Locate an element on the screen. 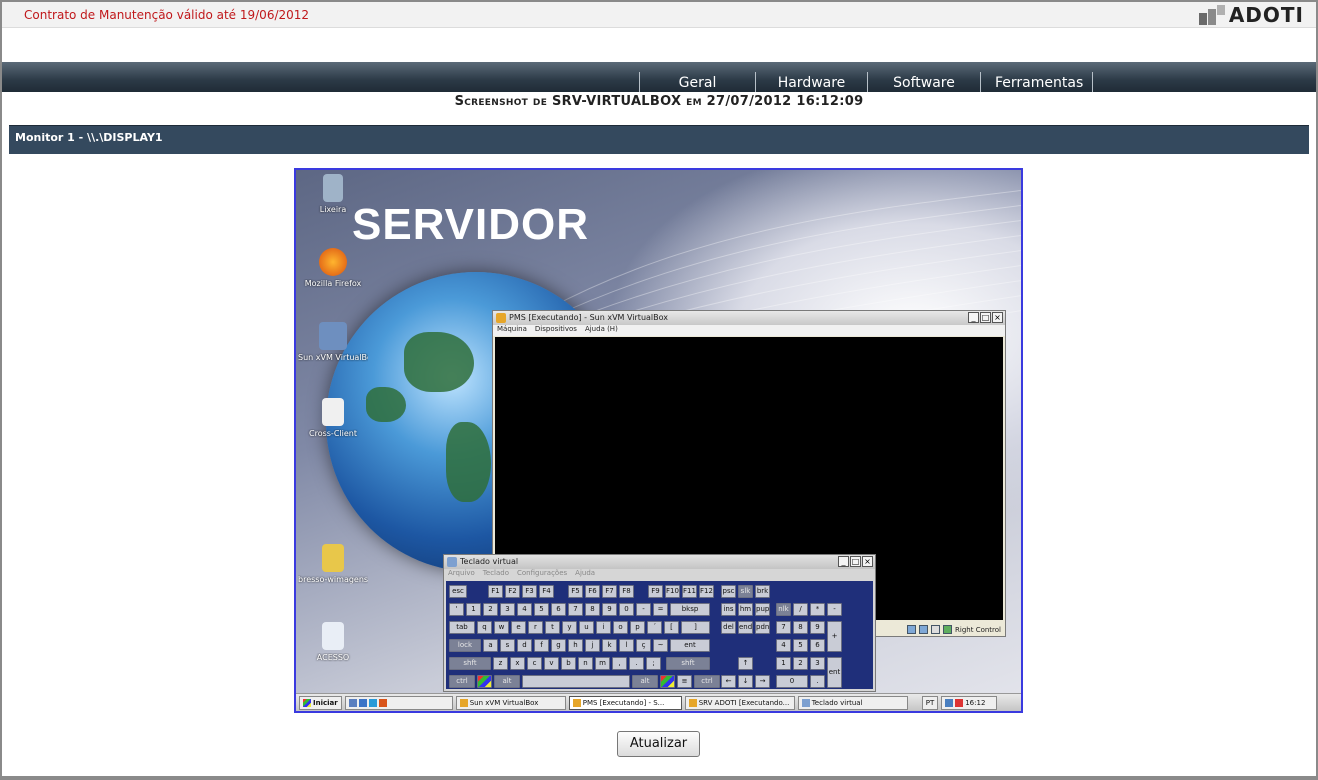  key: o is located at coordinates (620, 627).